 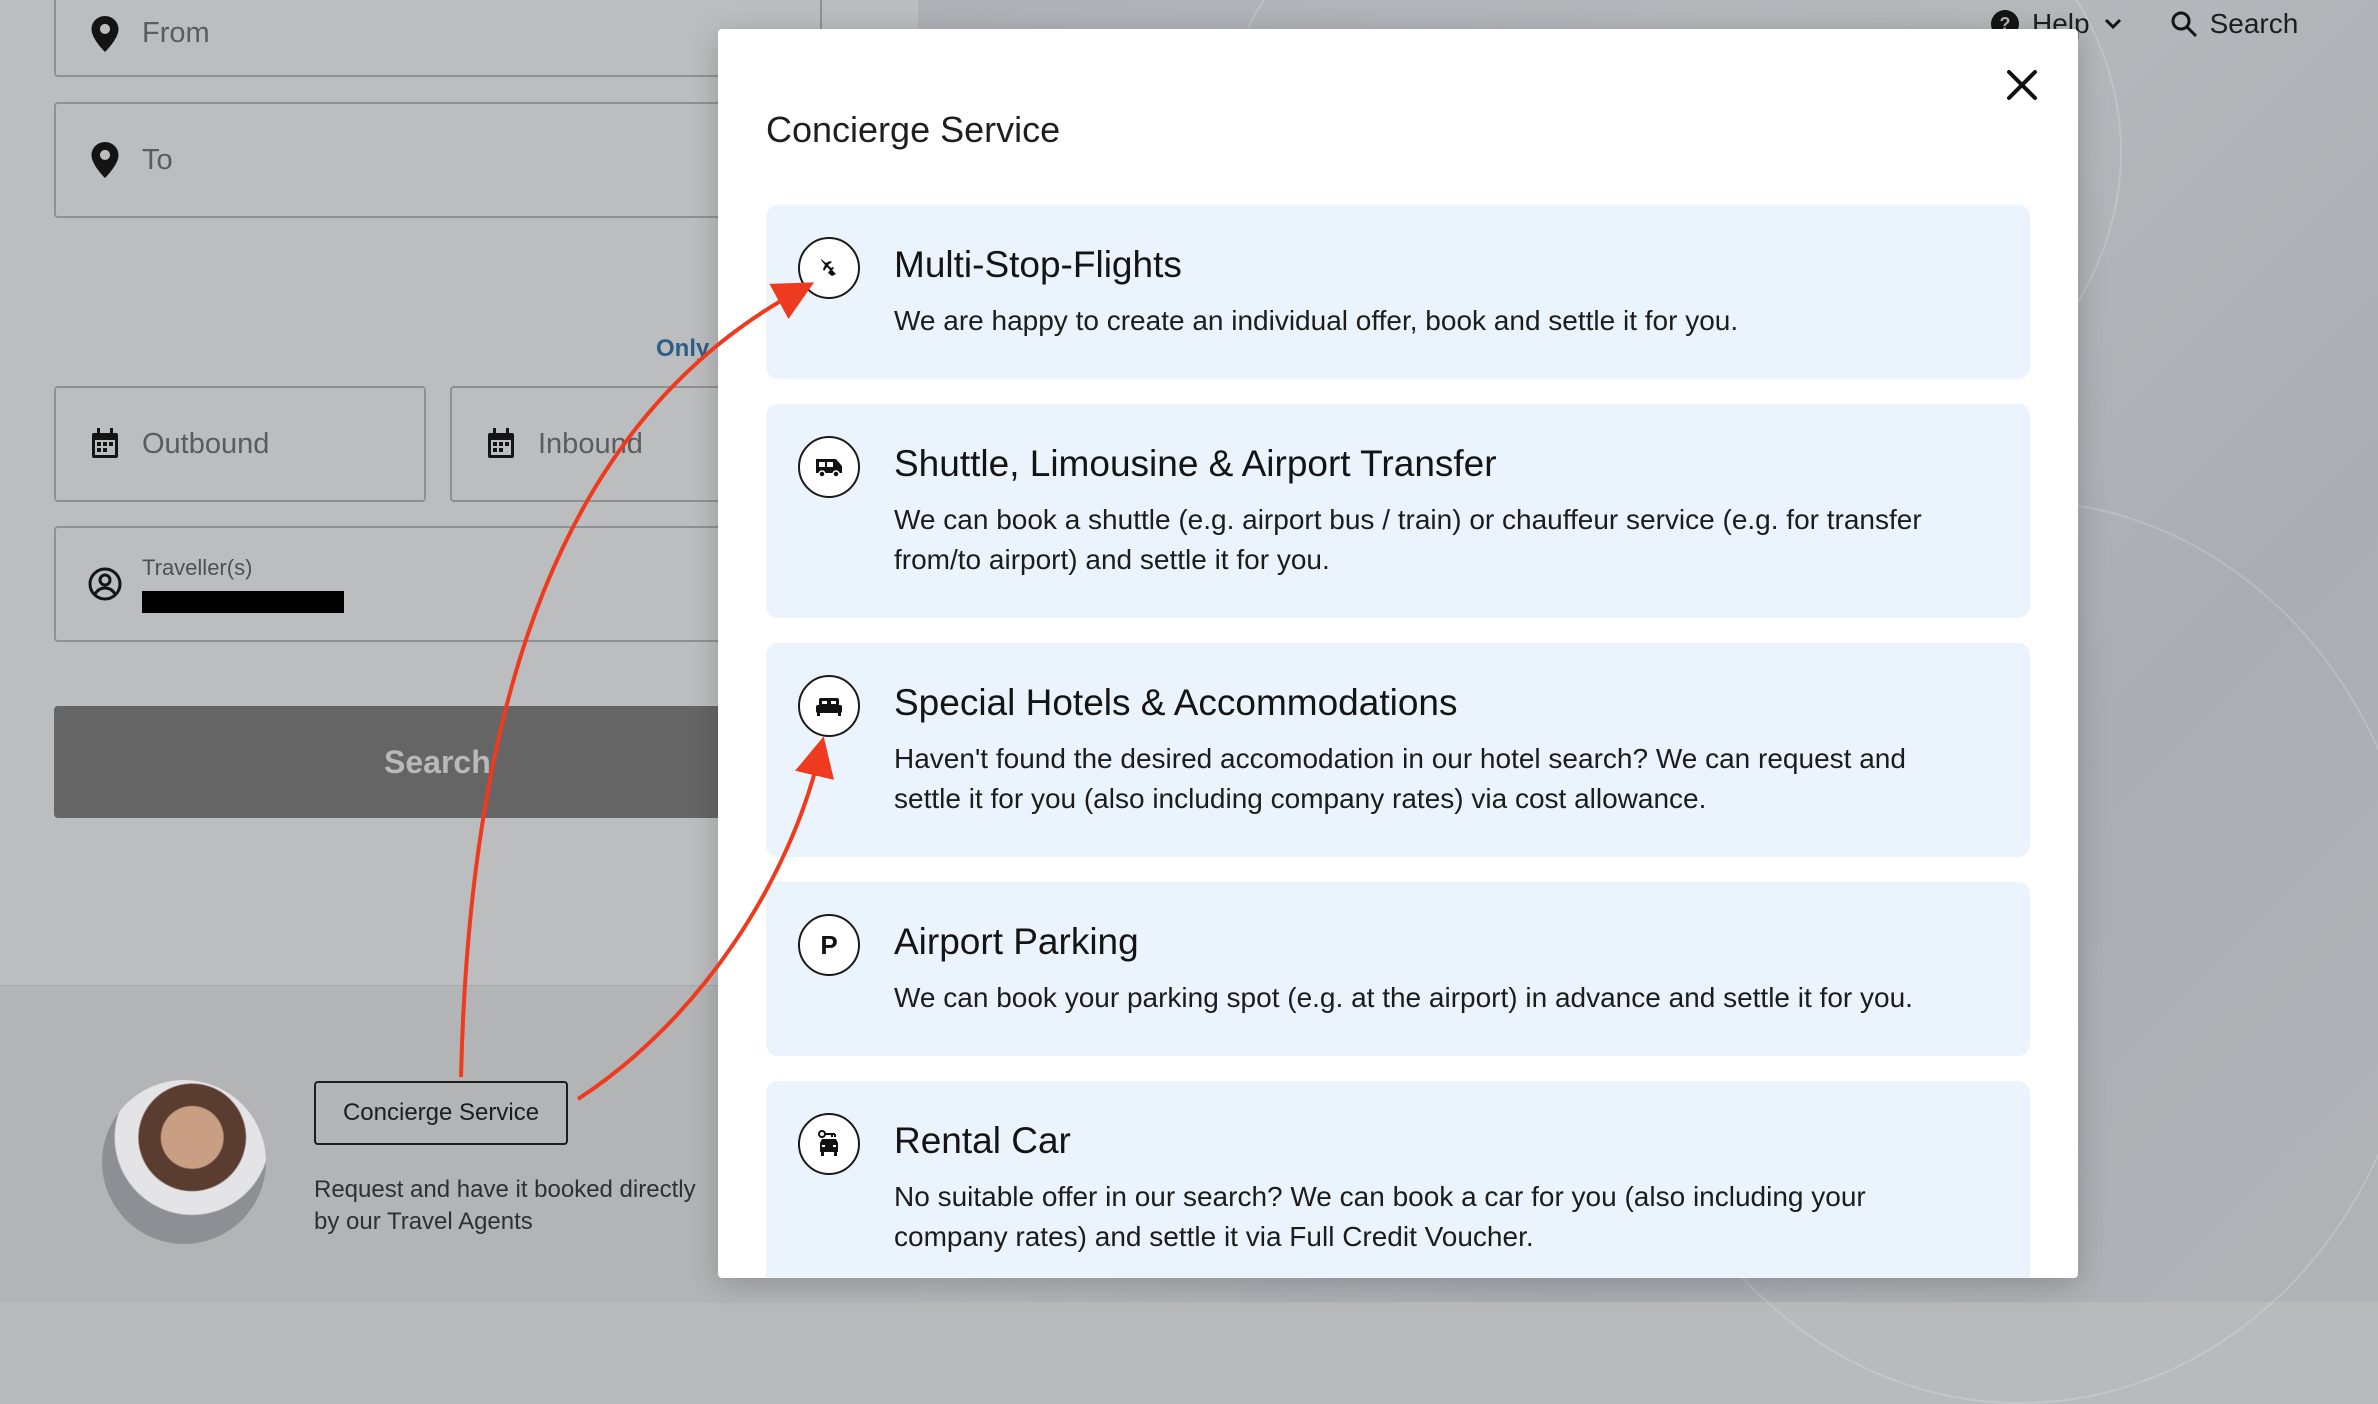 I want to click on outbound-label: Outbound, so click(x=206, y=443).